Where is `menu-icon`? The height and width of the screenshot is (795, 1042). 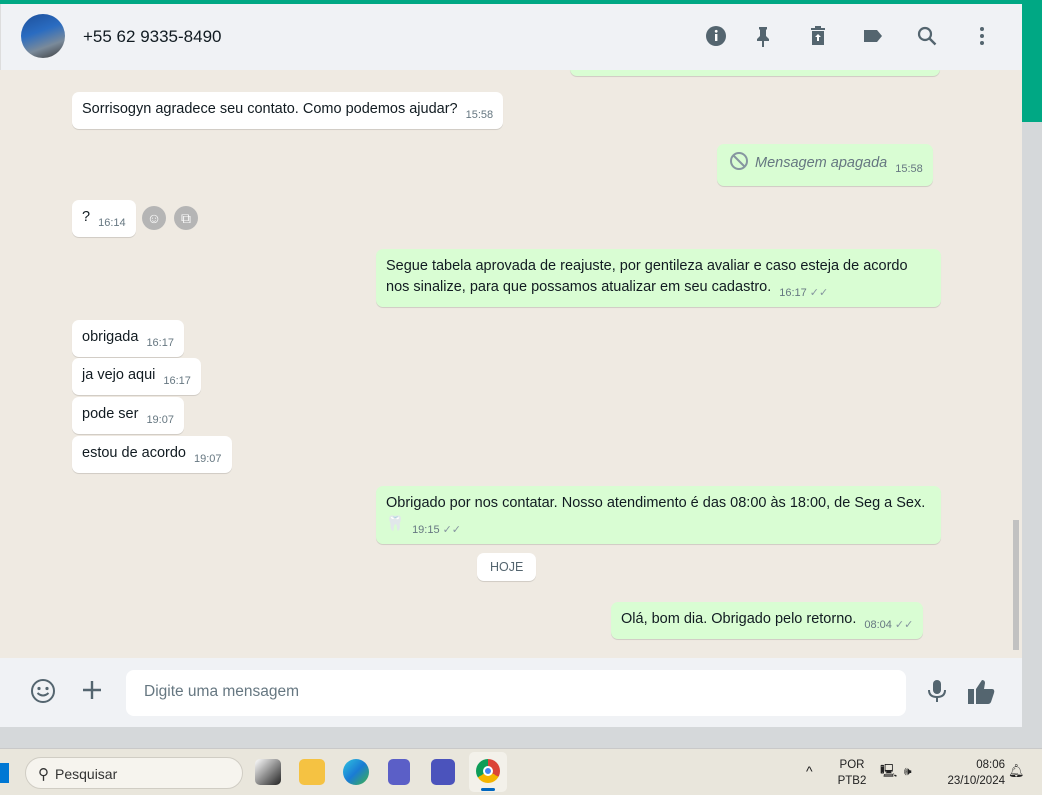
menu-icon is located at coordinates (982, 36).